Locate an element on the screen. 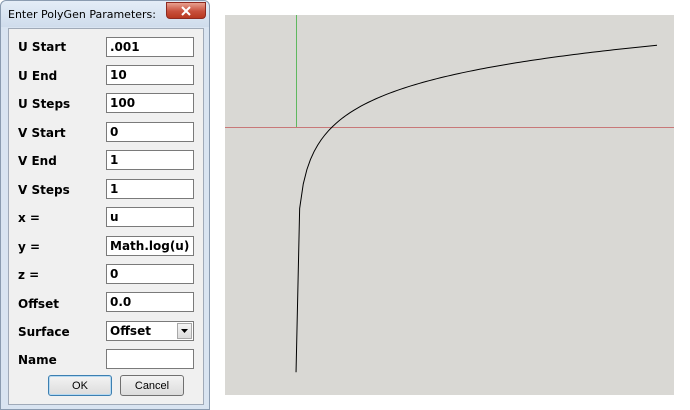  u-start-label: U Start is located at coordinates (42, 47).